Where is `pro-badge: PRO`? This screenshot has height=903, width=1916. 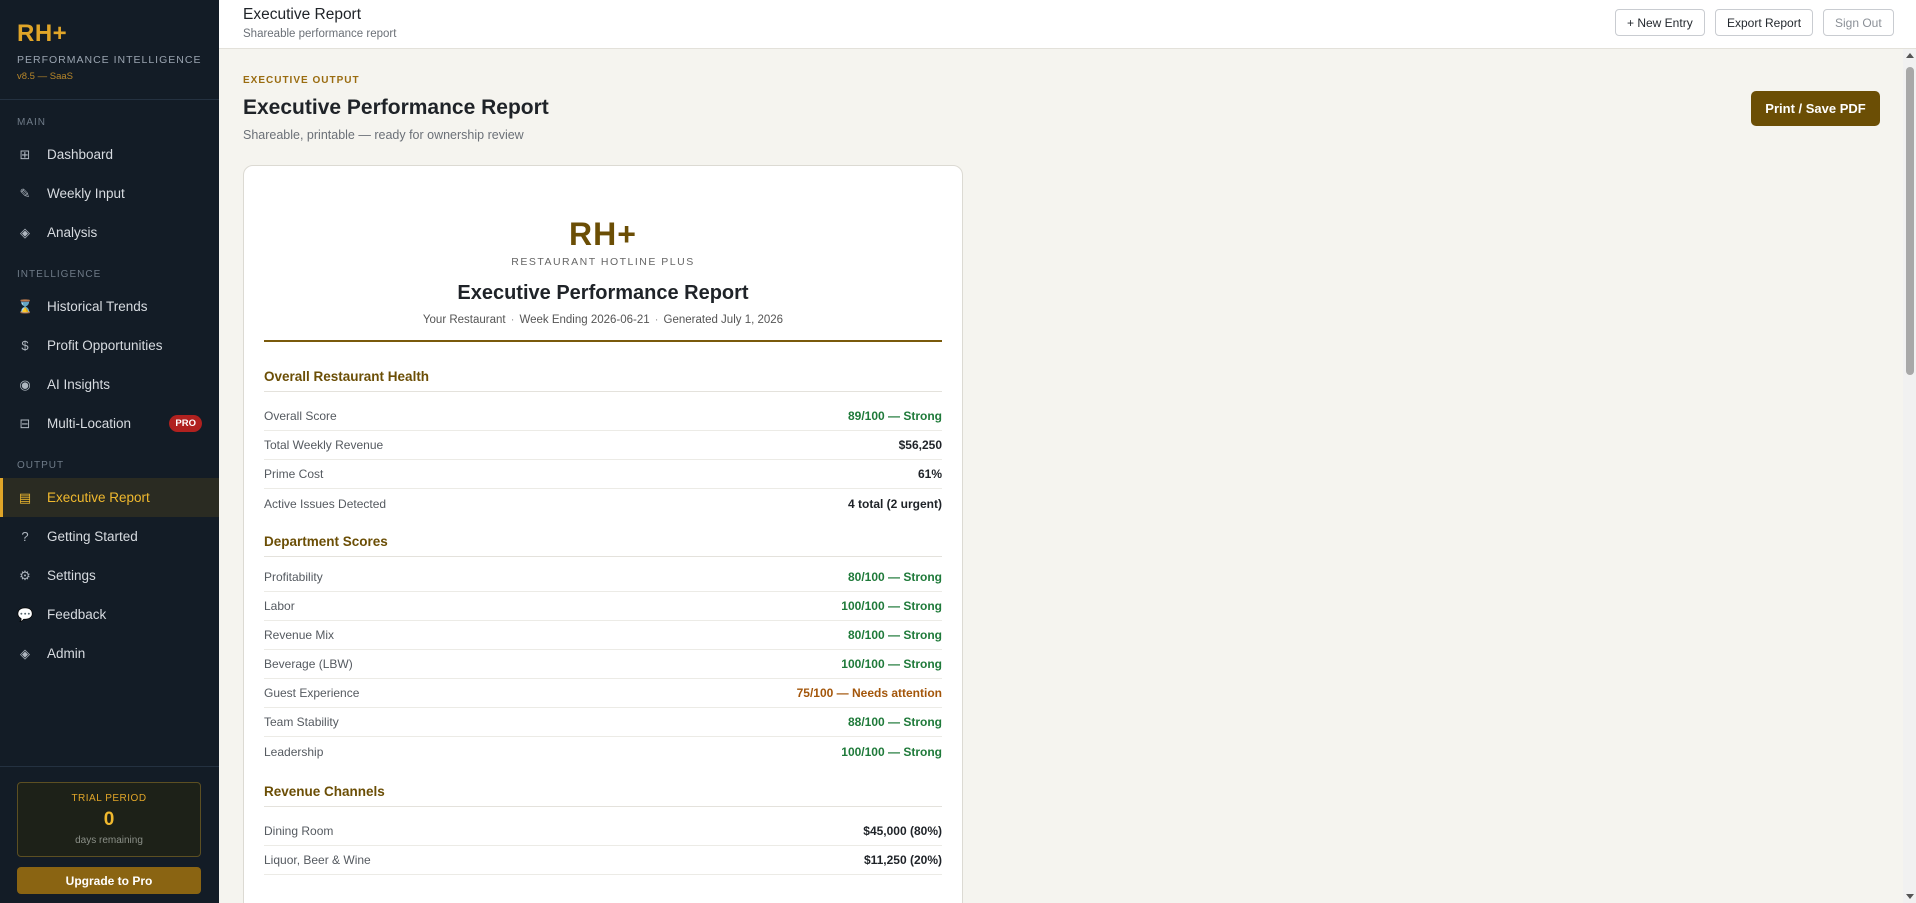
pro-badge: PRO is located at coordinates (185, 423).